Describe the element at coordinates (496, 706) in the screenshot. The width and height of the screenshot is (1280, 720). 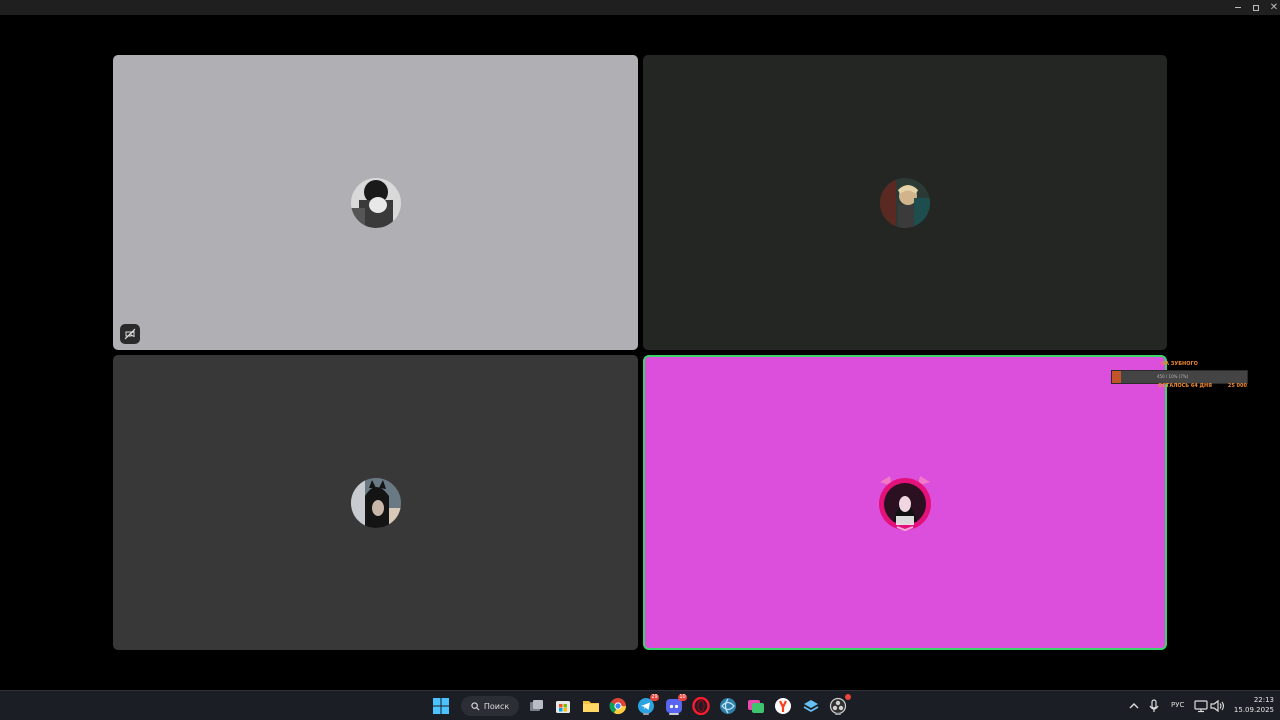
I see `search-label: Поиск` at that location.